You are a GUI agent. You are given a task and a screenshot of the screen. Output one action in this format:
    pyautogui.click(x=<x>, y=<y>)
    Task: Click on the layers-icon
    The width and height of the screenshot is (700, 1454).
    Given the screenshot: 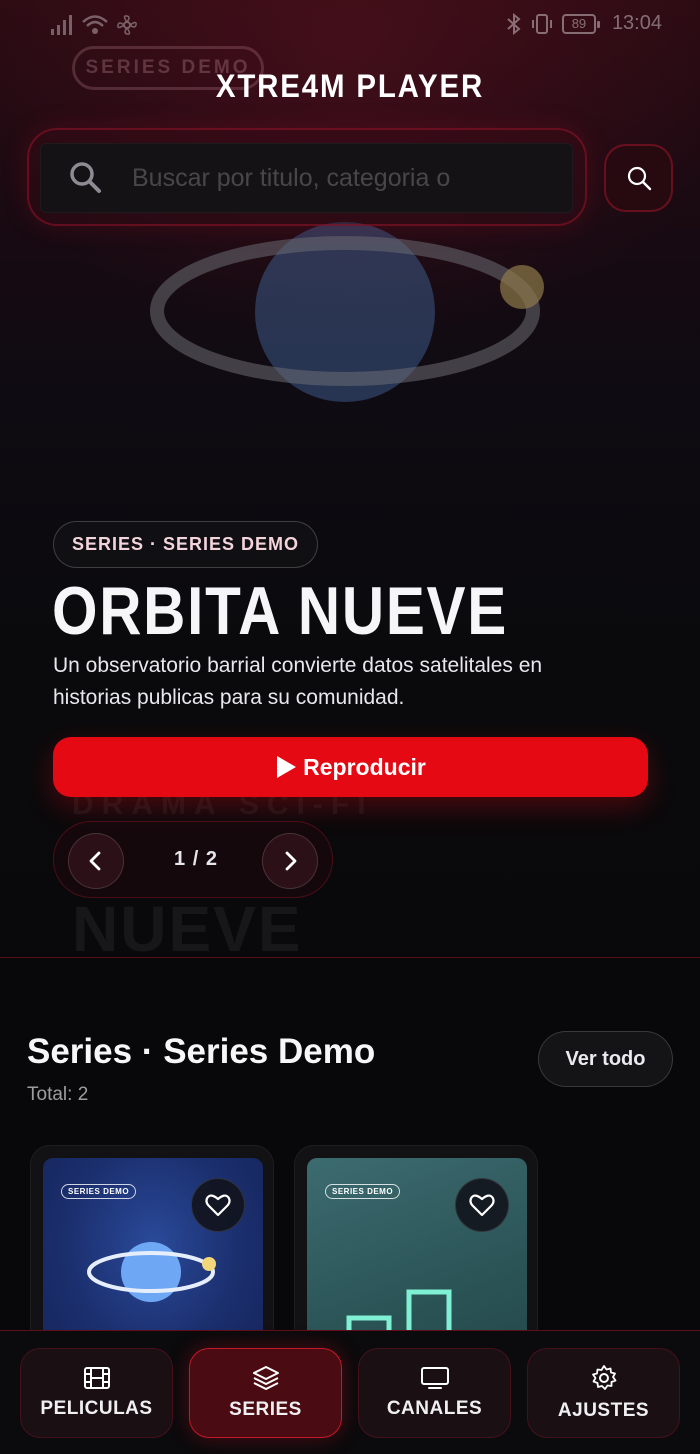 What is the action you would take?
    pyautogui.click(x=265, y=1378)
    